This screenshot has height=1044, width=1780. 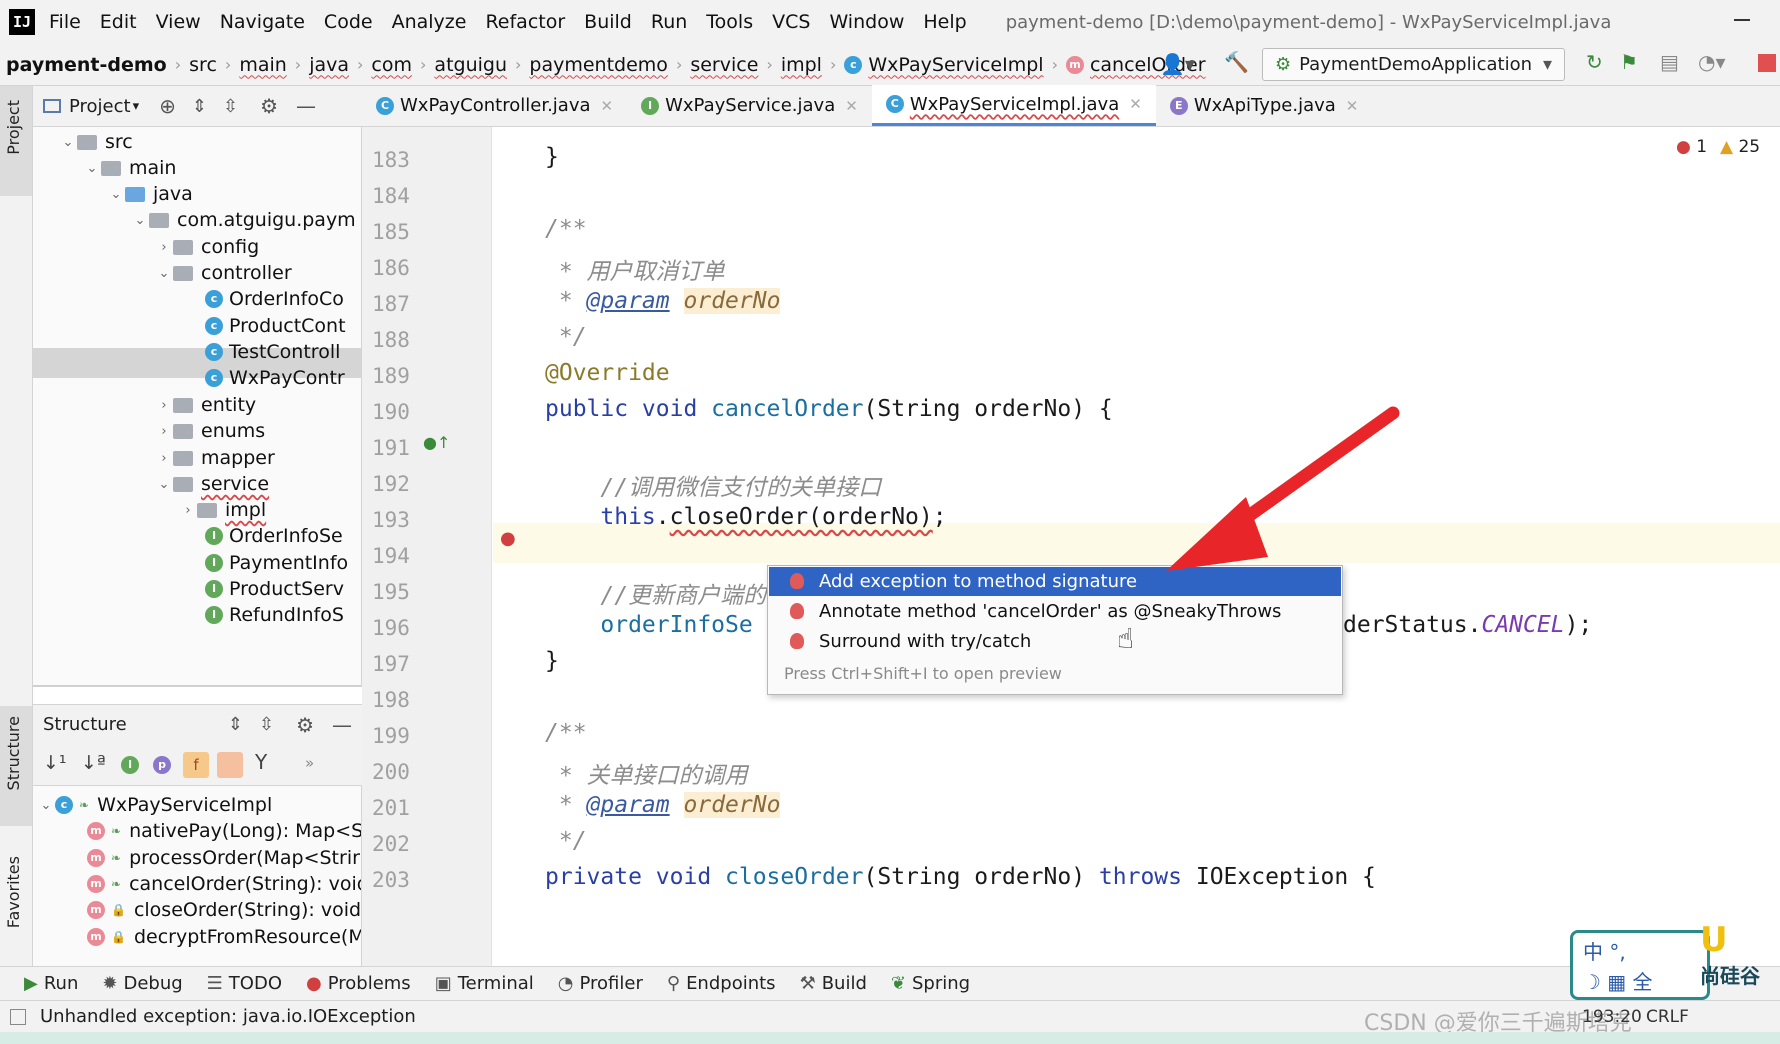 What do you see at coordinates (866, 22) in the screenshot?
I see `menu-window: Window` at bounding box center [866, 22].